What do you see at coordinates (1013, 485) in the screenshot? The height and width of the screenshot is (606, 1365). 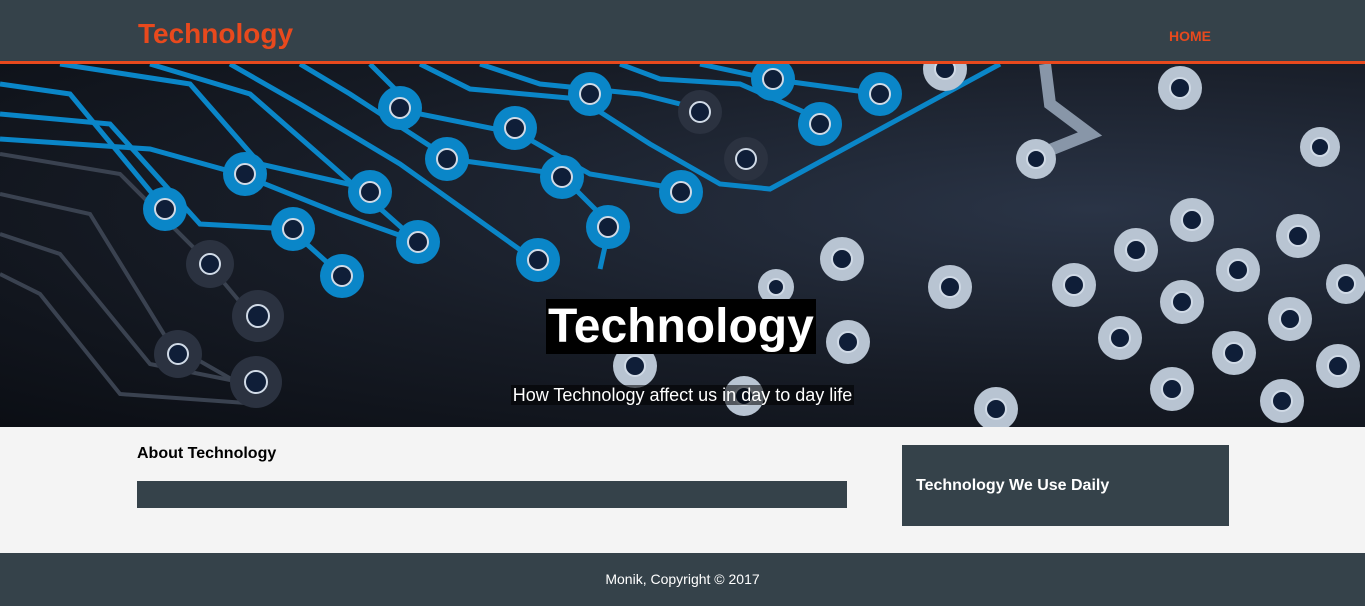 I see `sidebar-heading: Technology We Use Daily` at bounding box center [1013, 485].